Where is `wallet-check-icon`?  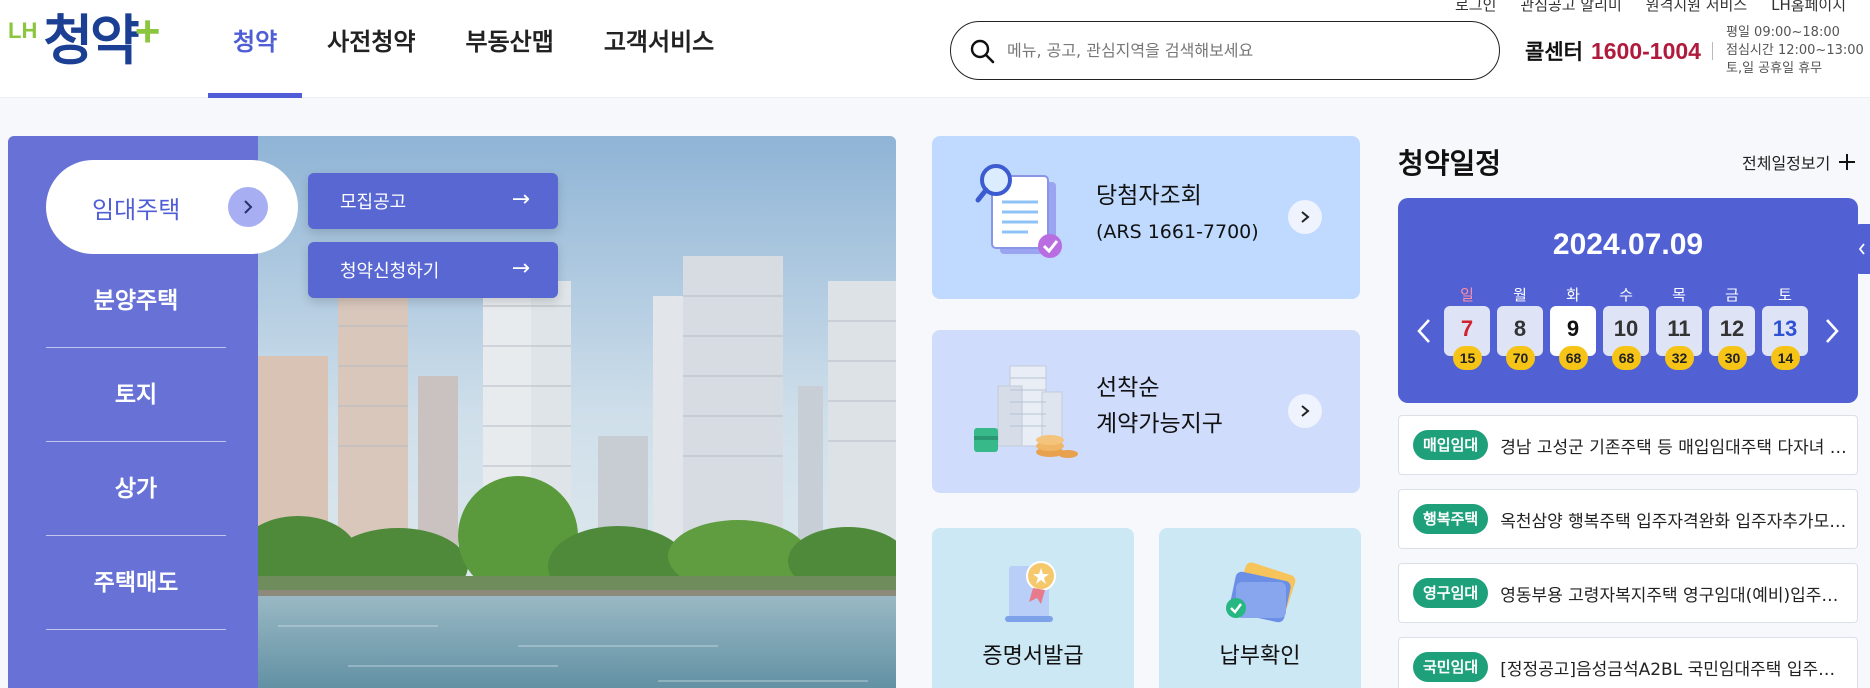
wallet-check-icon is located at coordinates (1261, 592).